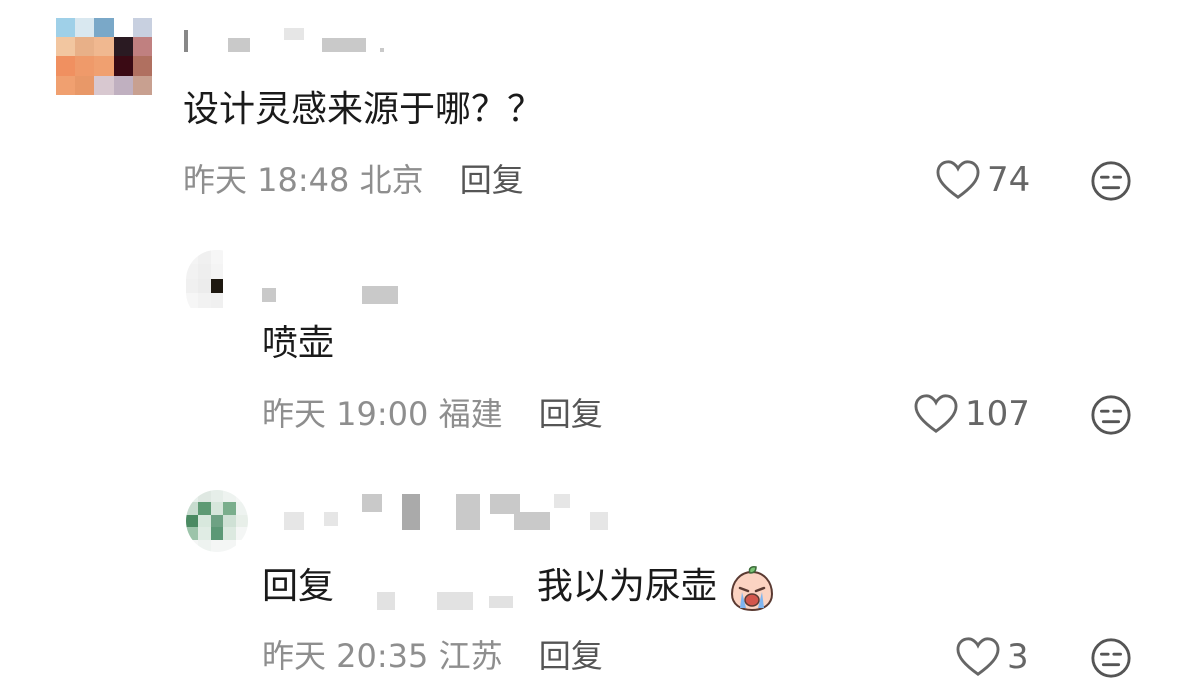 The height and width of the screenshot is (700, 1200). What do you see at coordinates (752, 589) in the screenshot?
I see `crying-peach-emoji-icon` at bounding box center [752, 589].